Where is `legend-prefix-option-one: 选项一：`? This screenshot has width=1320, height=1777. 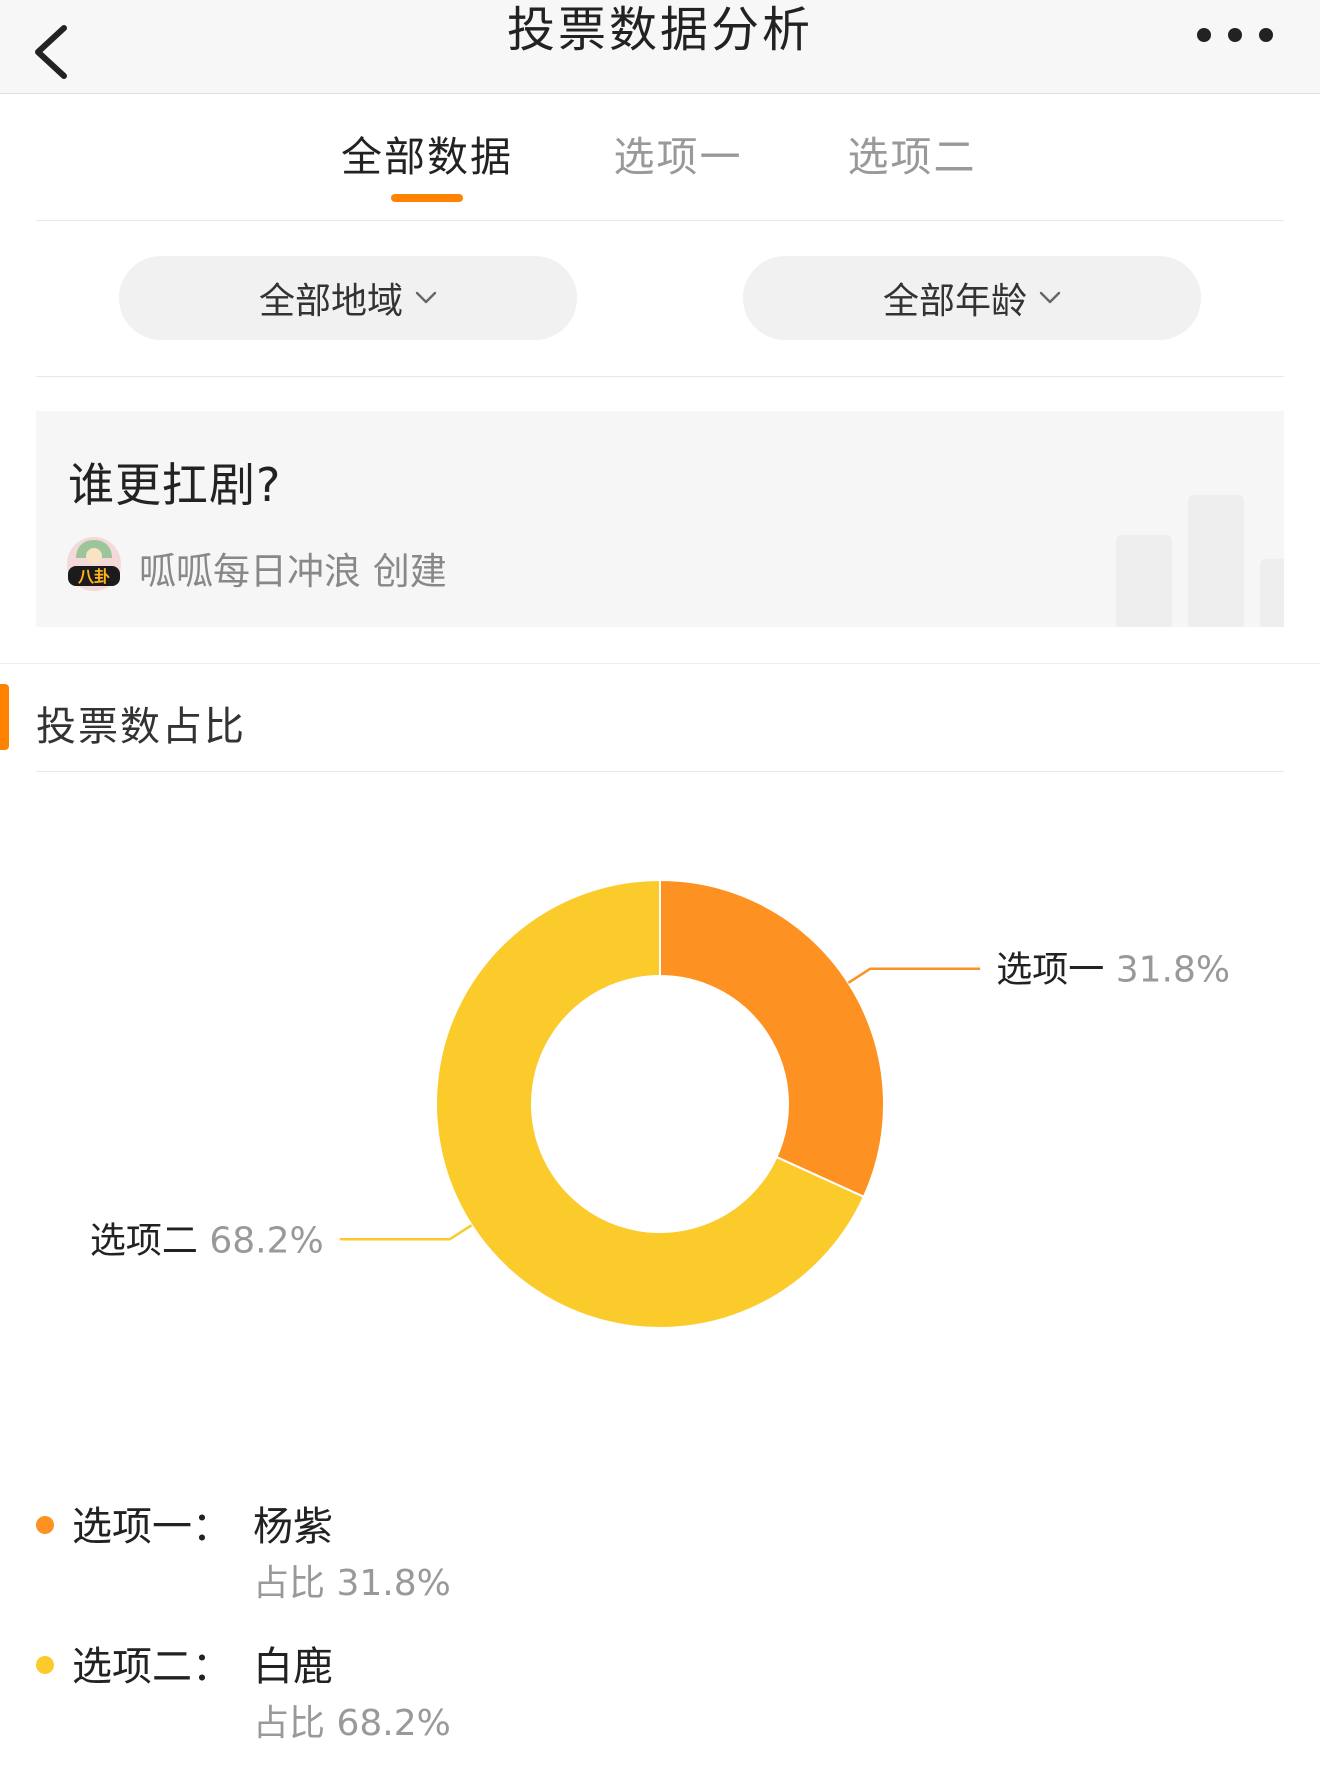
legend-prefix-option-one: 选项一： is located at coordinates (152, 1527).